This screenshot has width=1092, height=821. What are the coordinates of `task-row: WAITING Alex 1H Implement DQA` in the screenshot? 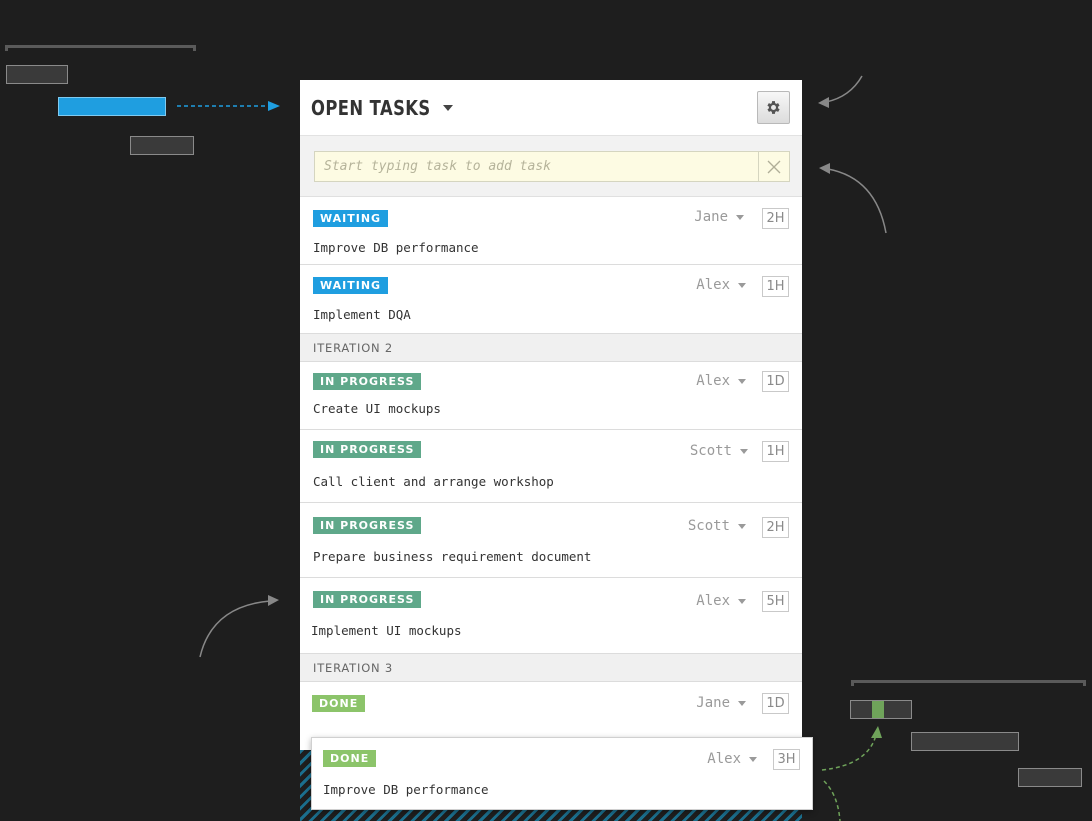 It's located at (551, 299).